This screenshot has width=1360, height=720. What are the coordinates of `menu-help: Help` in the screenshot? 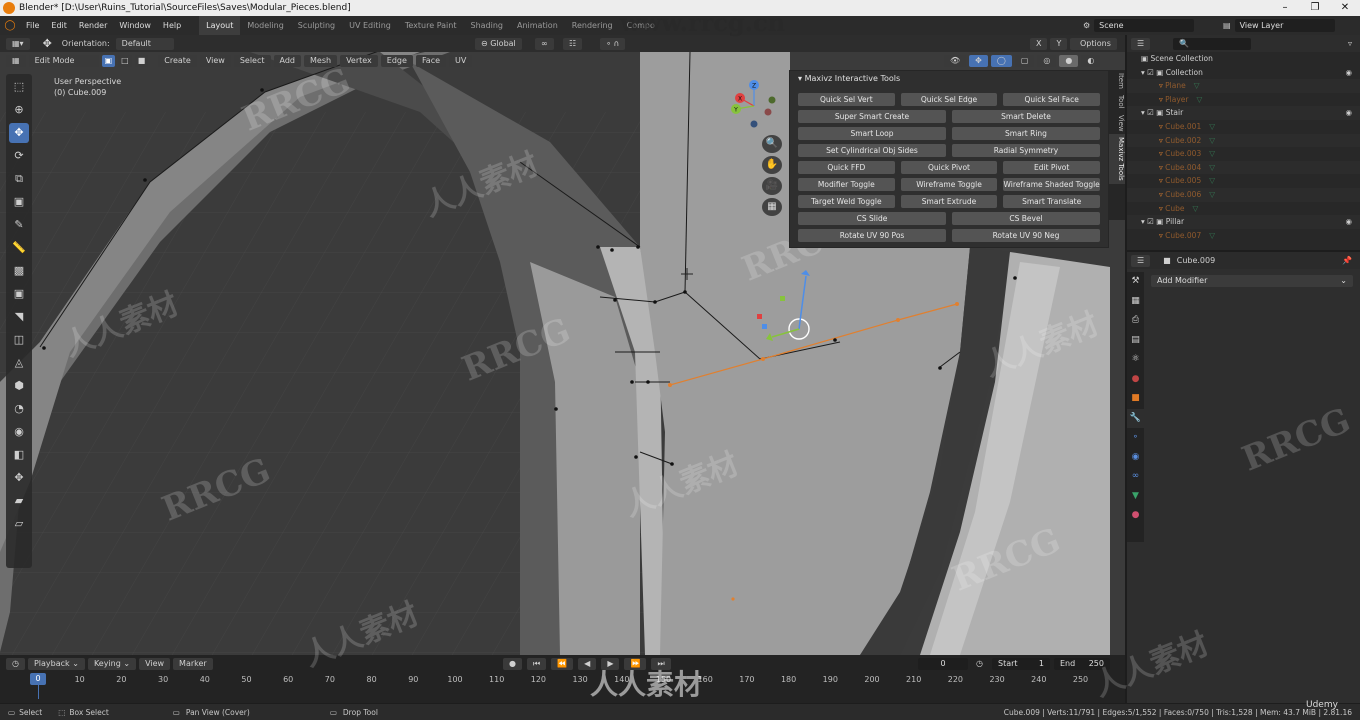 It's located at (172, 25).